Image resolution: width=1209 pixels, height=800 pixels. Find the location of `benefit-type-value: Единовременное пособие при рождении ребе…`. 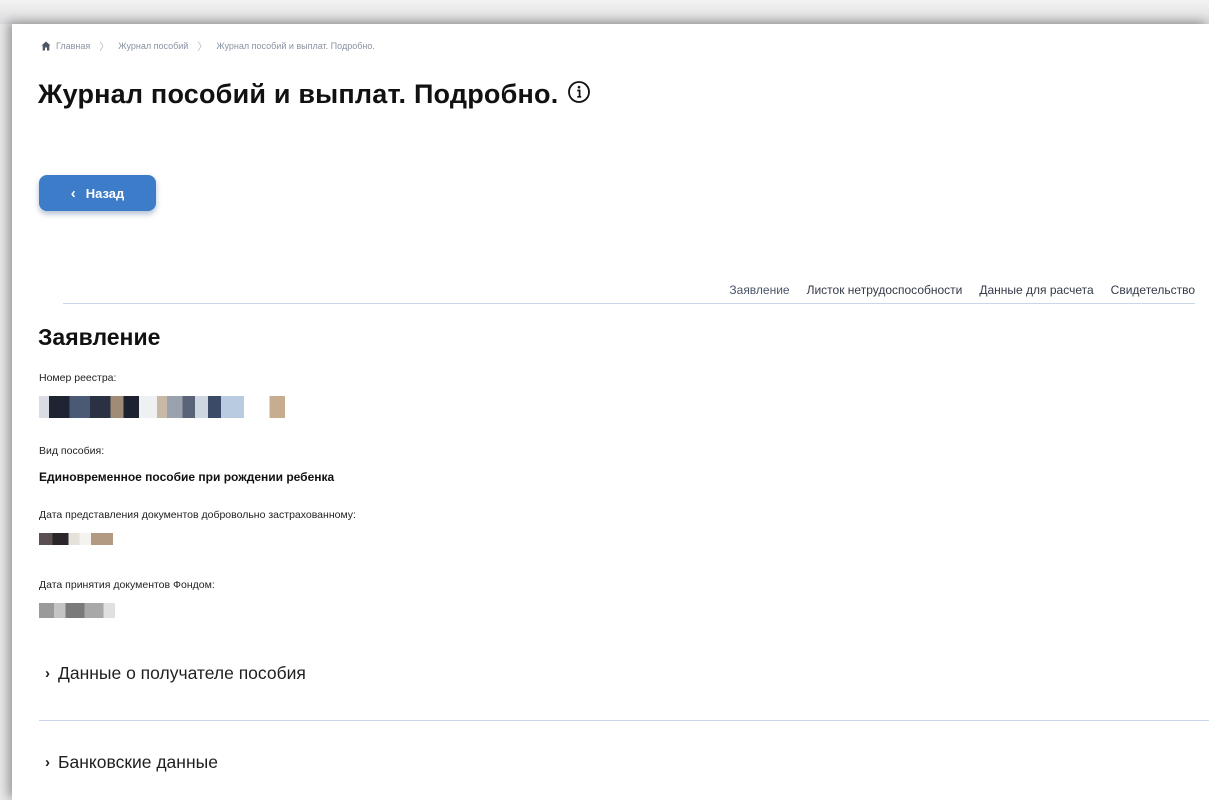

benefit-type-value: Единовременное пособие при рождении ребе… is located at coordinates (187, 477).